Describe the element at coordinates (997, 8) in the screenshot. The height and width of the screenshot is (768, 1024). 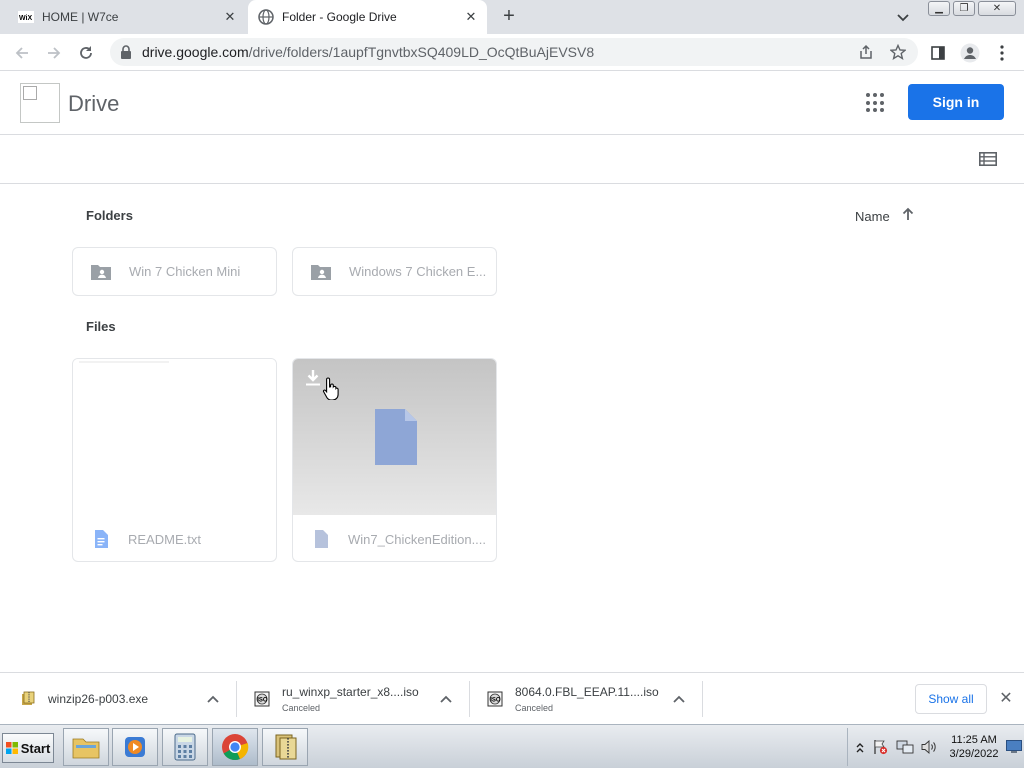
I see `window-close-button: ✕` at that location.